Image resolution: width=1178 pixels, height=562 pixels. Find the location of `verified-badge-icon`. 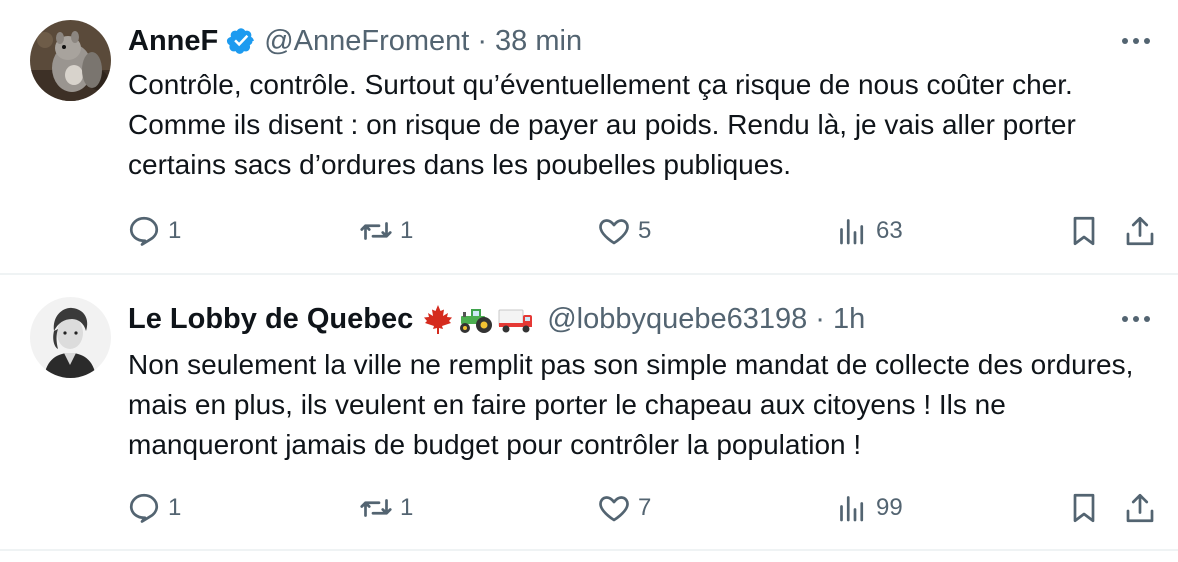

verified-badge-icon is located at coordinates (241, 41).